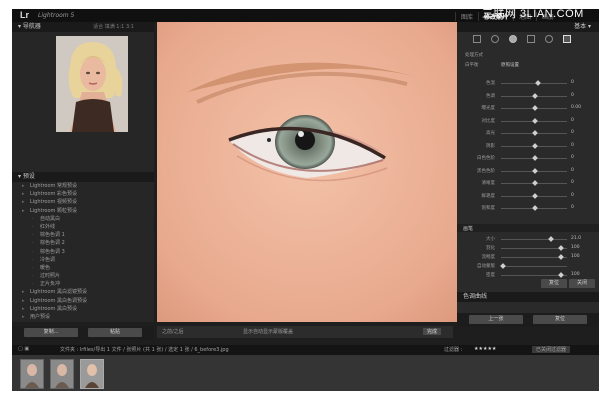 This screenshot has height=401, width=609. Describe the element at coordinates (83, 284) in the screenshot. I see `preset-item: · 正片负冲` at that location.